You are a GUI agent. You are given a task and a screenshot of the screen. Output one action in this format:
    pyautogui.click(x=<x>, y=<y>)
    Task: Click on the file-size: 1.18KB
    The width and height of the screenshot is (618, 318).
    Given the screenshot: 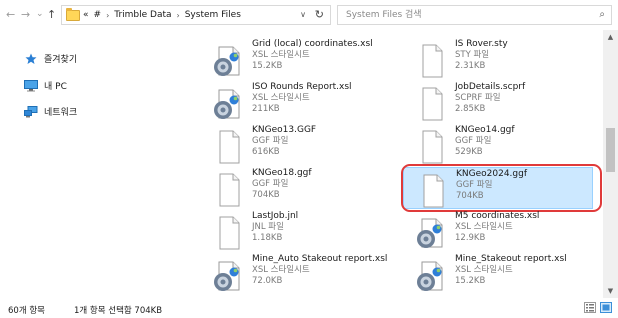 What is the action you would take?
    pyautogui.click(x=267, y=238)
    